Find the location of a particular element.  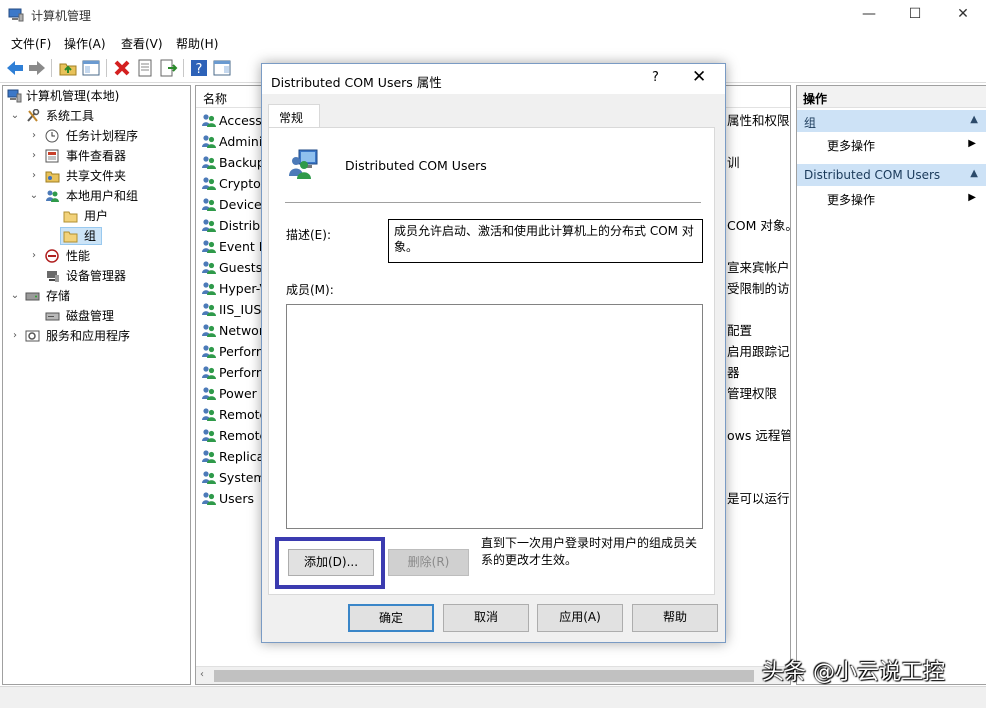

tree-item-label: 磁盘管理 is located at coordinates (90, 316).